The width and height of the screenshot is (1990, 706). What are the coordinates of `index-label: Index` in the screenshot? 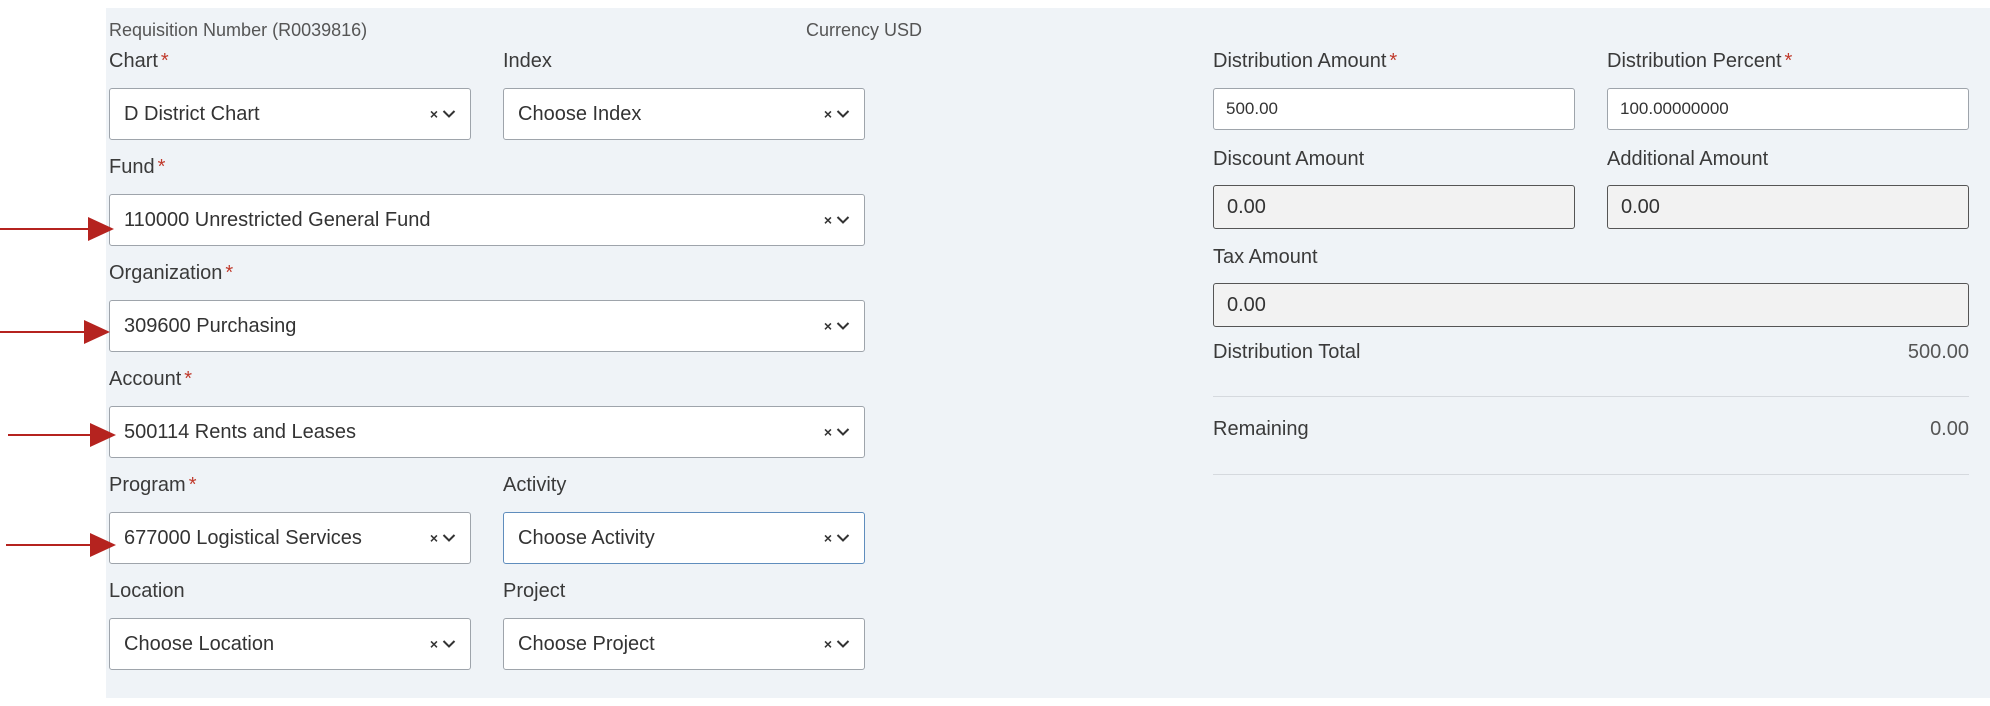 It's located at (527, 61).